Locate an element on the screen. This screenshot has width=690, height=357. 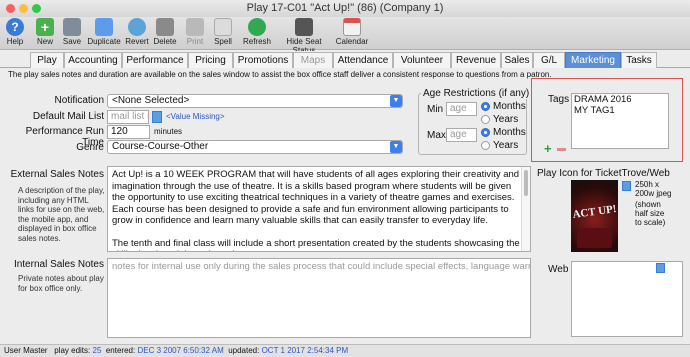
calendar-icon is located at coordinates (352, 27).